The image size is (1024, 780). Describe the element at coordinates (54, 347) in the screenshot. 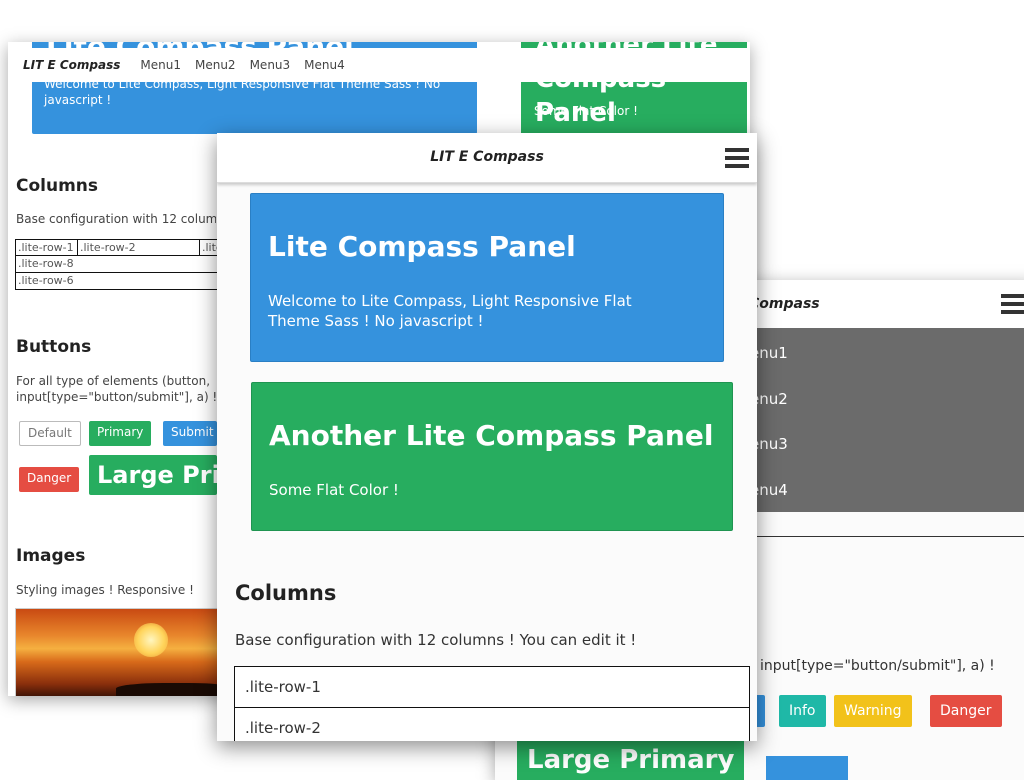

I see `buttons-heading: Buttons` at that location.